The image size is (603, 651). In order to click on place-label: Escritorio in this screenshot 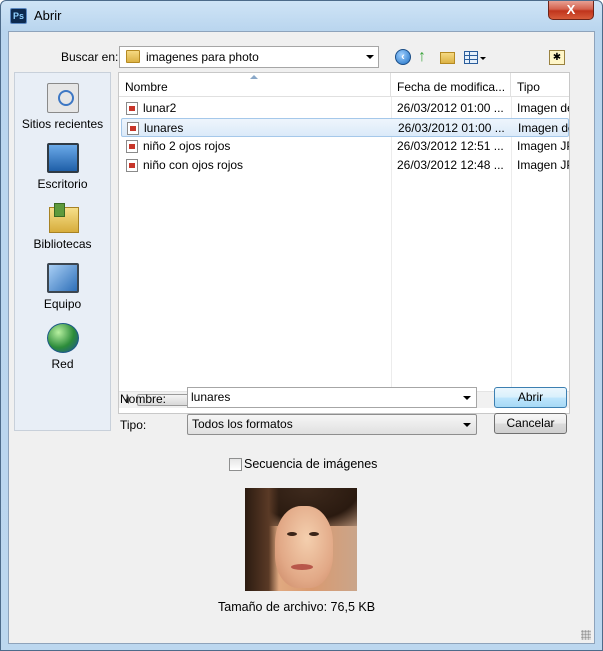, I will do `click(62, 184)`.